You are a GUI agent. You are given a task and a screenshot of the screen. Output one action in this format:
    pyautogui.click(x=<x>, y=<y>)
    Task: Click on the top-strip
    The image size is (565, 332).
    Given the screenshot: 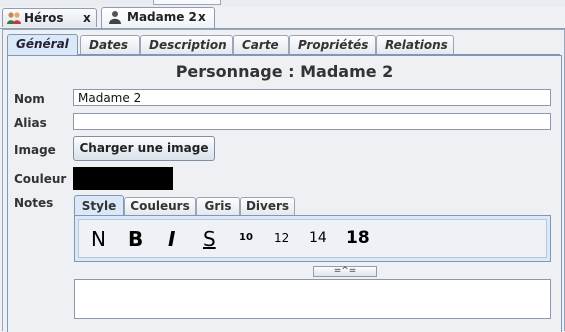 What is the action you would take?
    pyautogui.click(x=282, y=3)
    